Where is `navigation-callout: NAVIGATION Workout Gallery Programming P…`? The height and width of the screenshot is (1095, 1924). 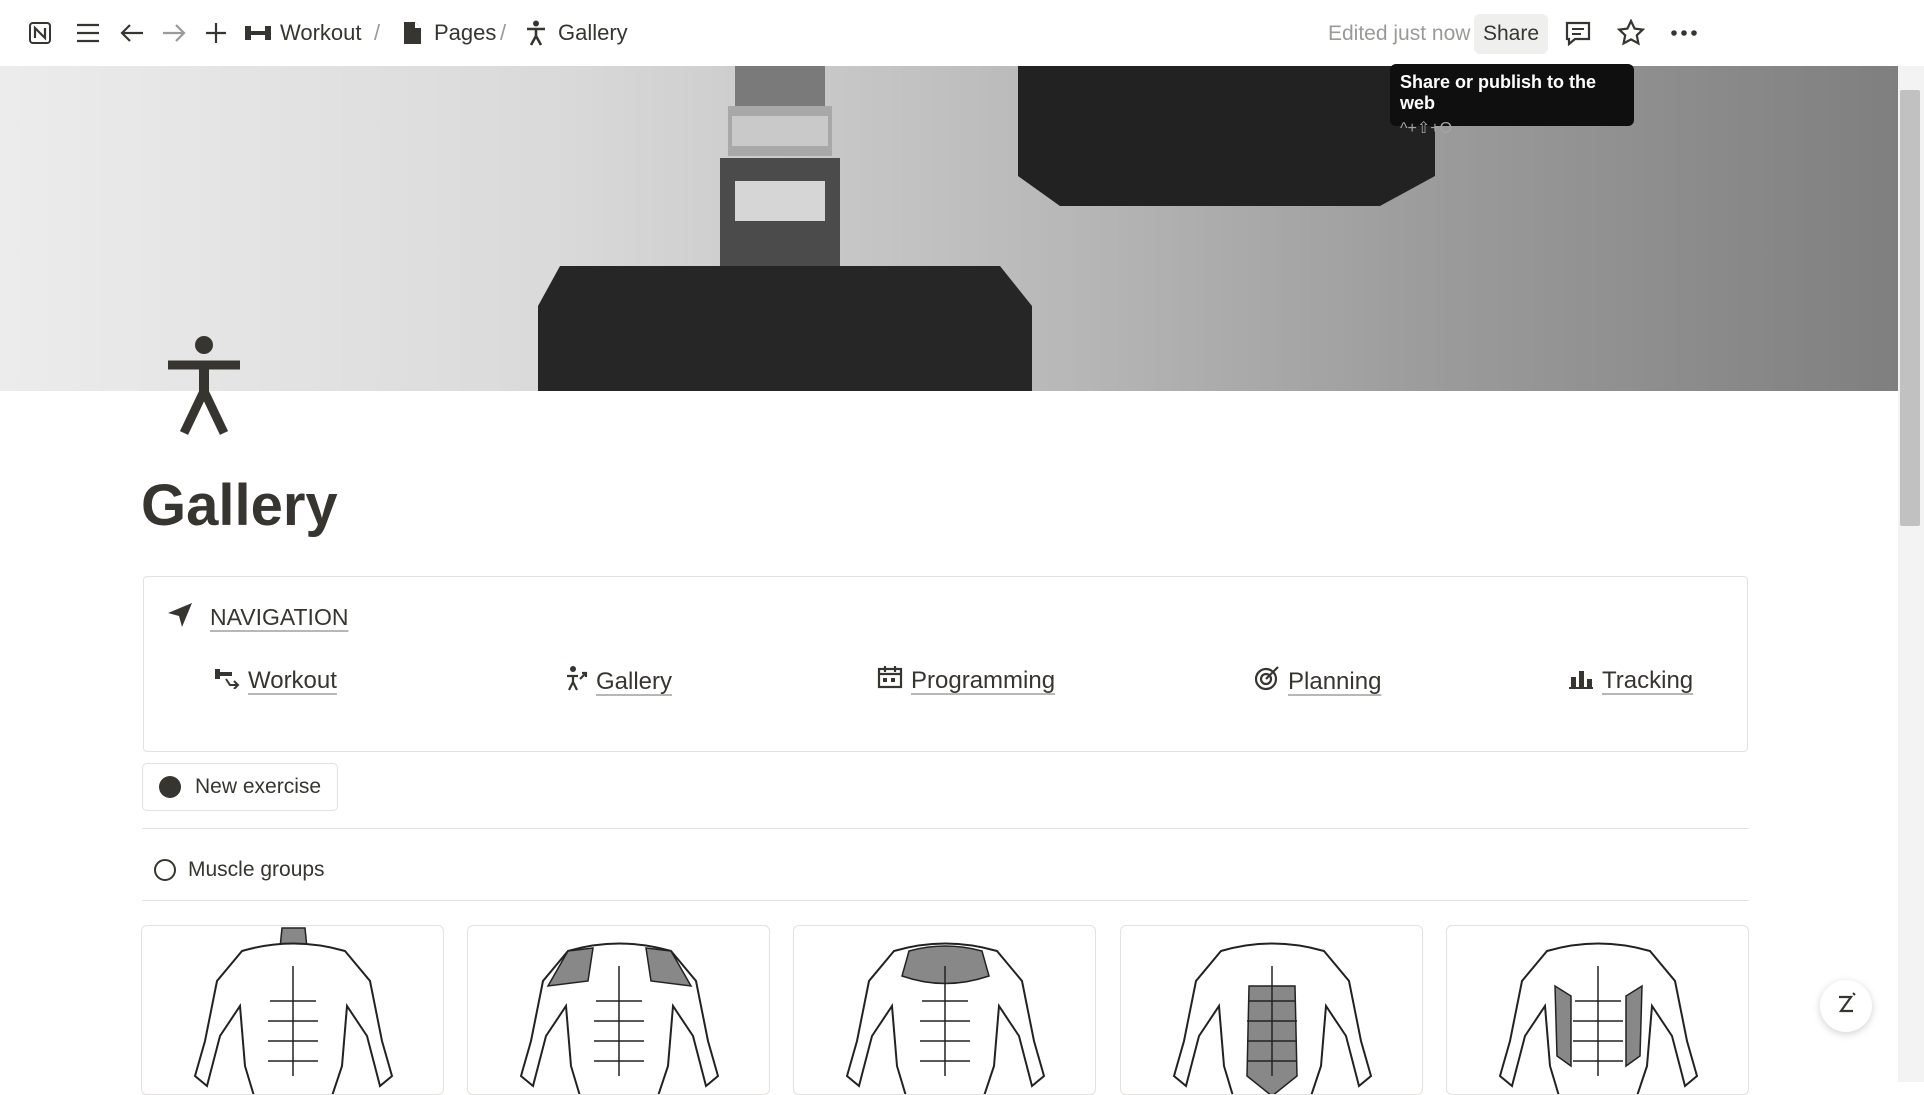 navigation-callout: NAVIGATION Workout Gallery Programming P… is located at coordinates (945, 664).